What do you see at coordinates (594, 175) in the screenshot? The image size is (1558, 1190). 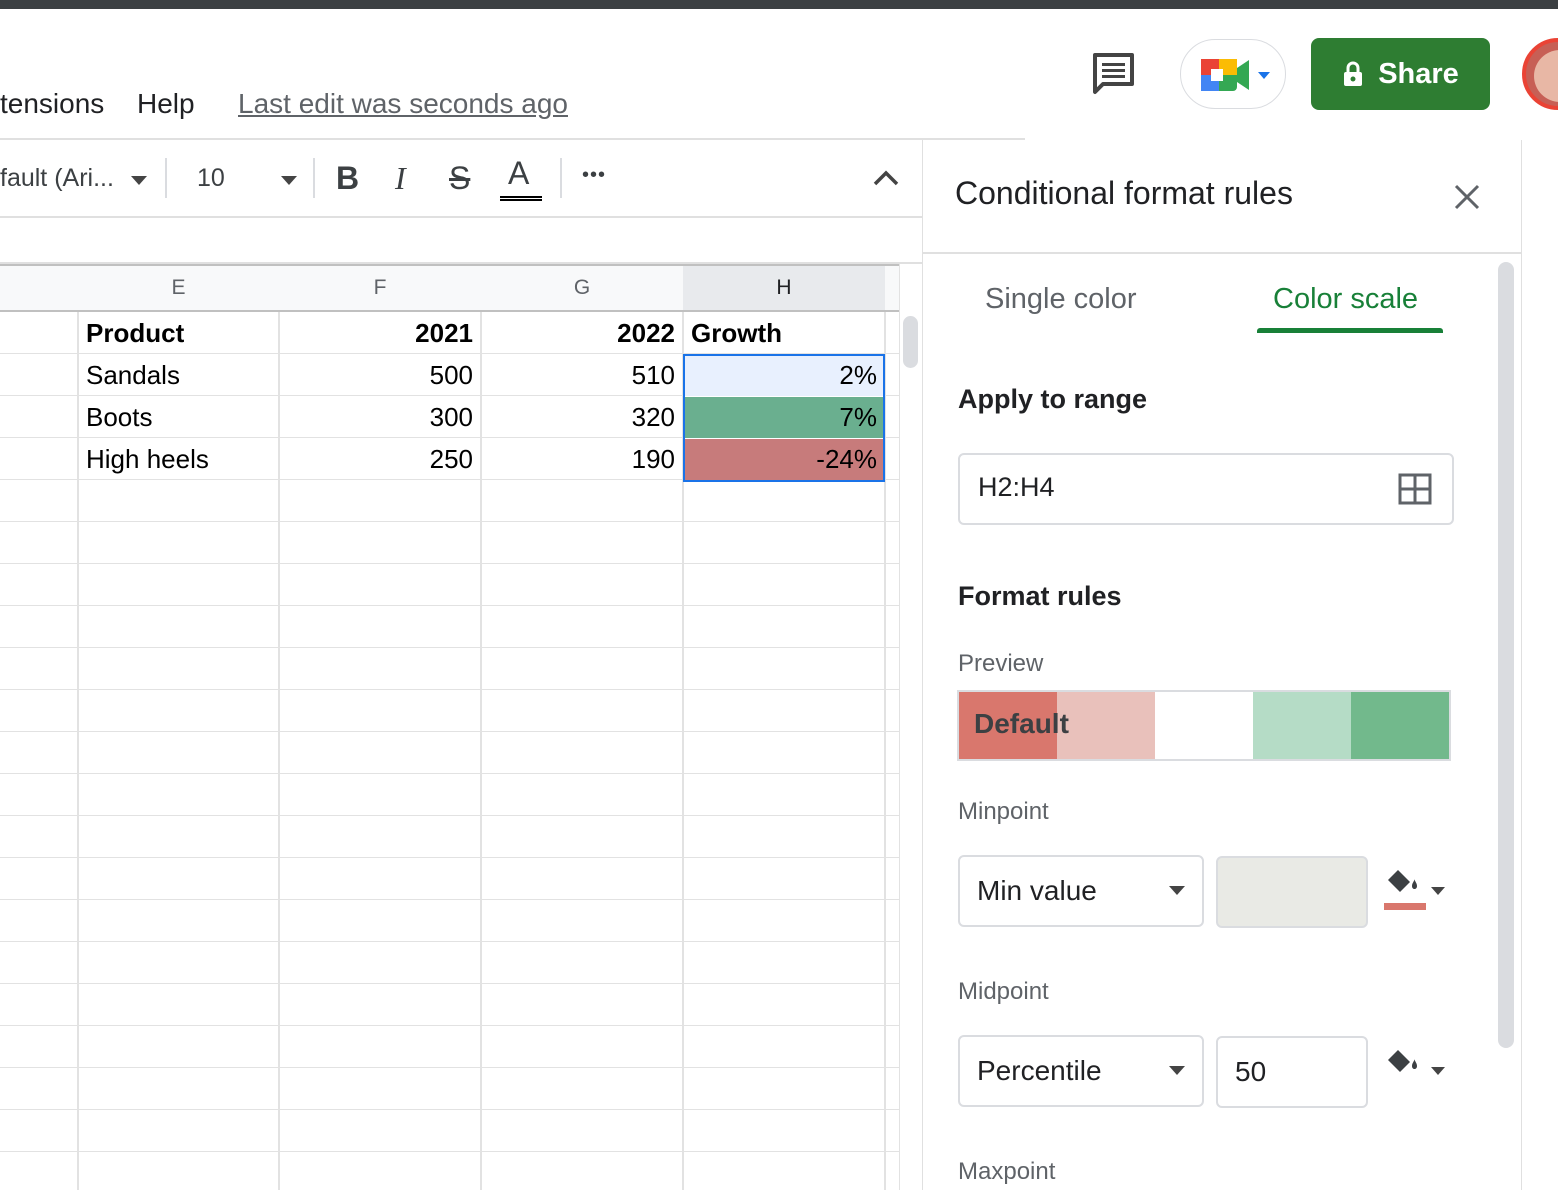 I see `more-options-icon: •••` at bounding box center [594, 175].